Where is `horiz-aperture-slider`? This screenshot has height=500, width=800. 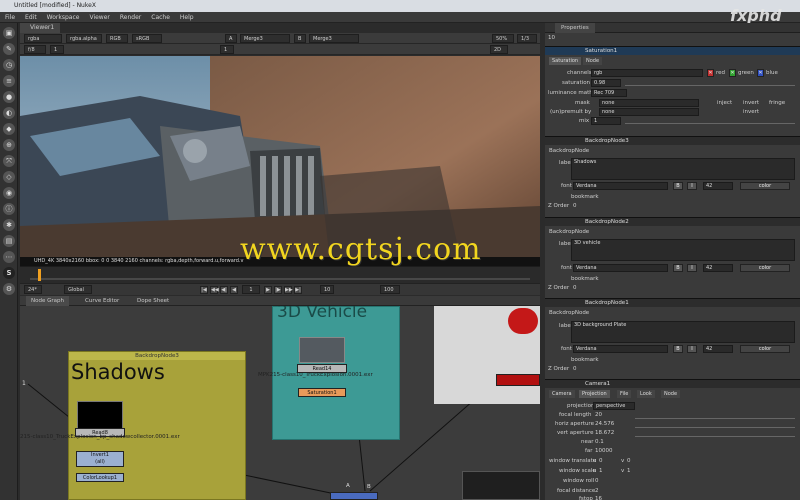
horiz-aperture-slider is located at coordinates (715, 425).